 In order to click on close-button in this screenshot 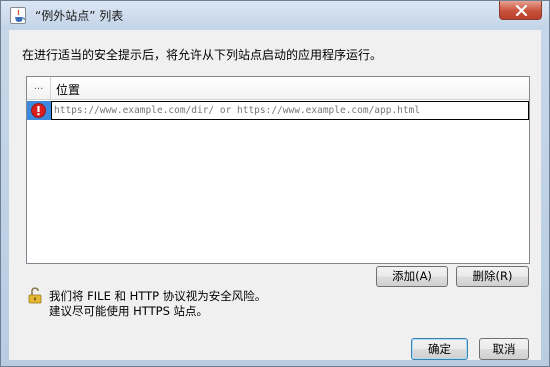, I will do `click(520, 10)`.